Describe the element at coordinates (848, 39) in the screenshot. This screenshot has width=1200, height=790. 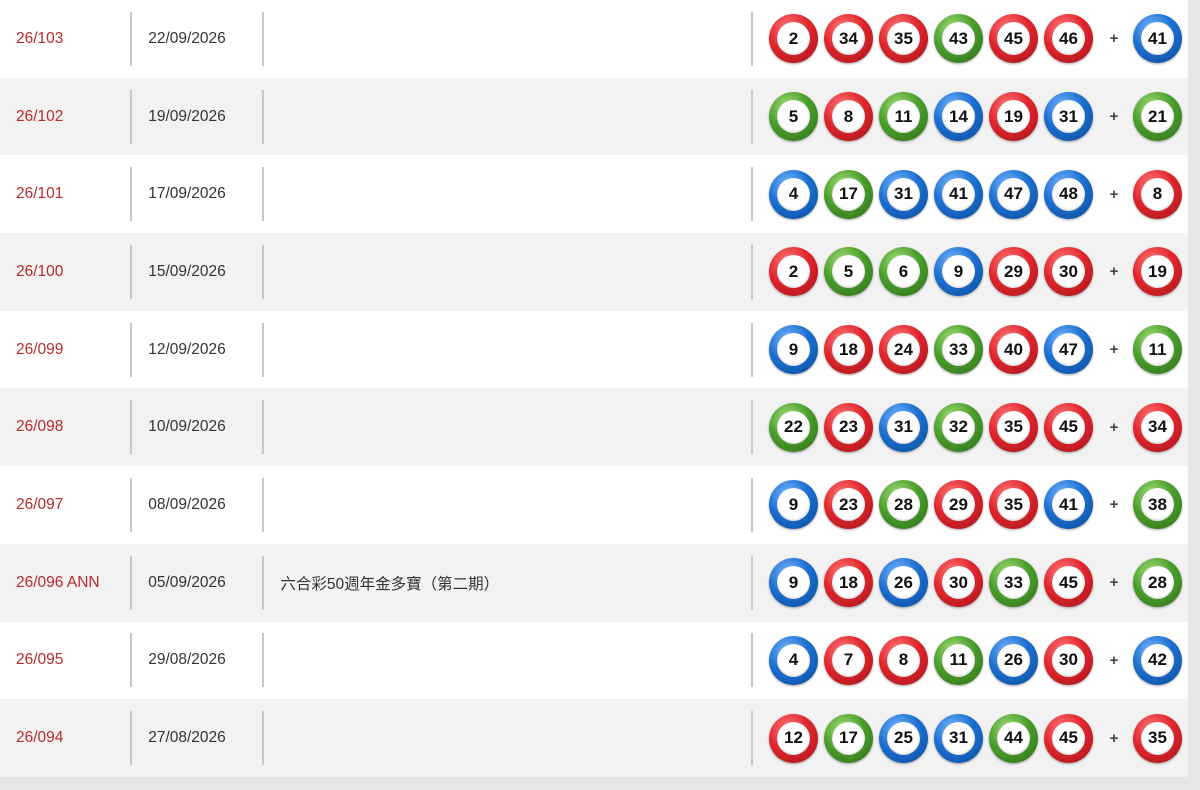
I see `lottery-ball: 34` at that location.